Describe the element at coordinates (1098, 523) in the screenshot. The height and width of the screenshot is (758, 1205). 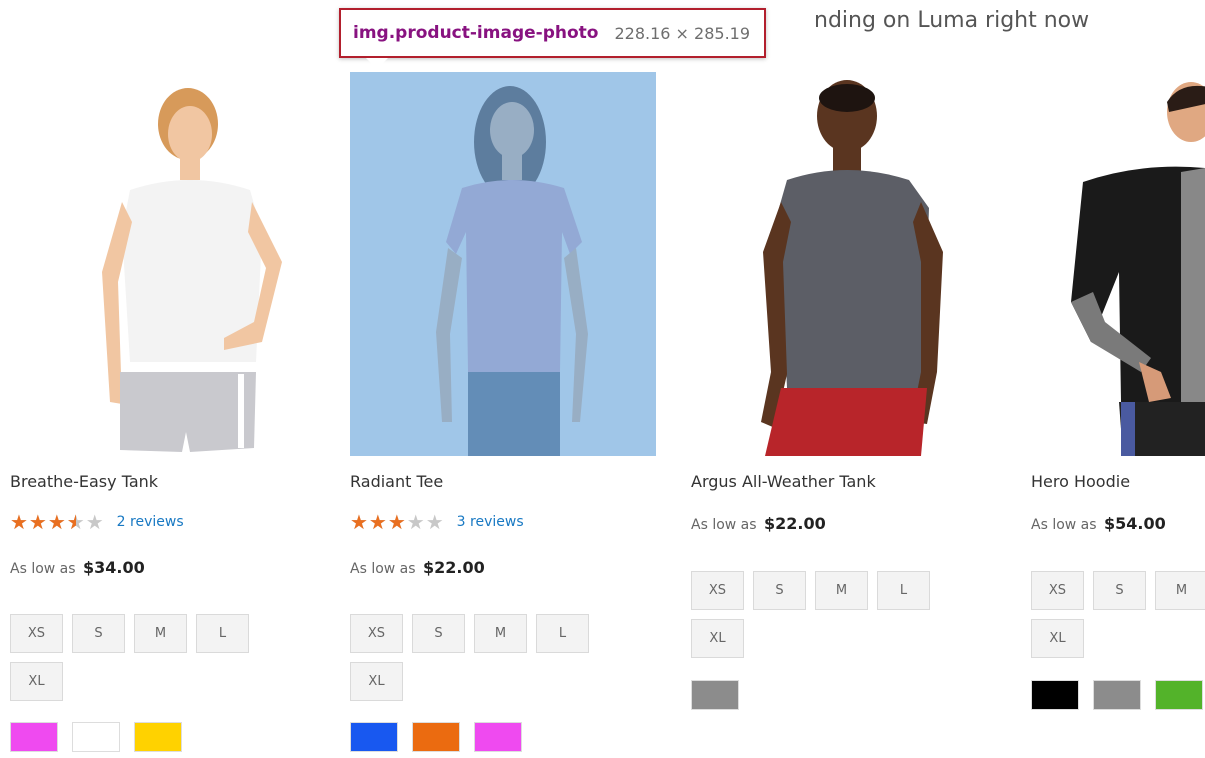
I see `product-price: As low as $54.00` at that location.